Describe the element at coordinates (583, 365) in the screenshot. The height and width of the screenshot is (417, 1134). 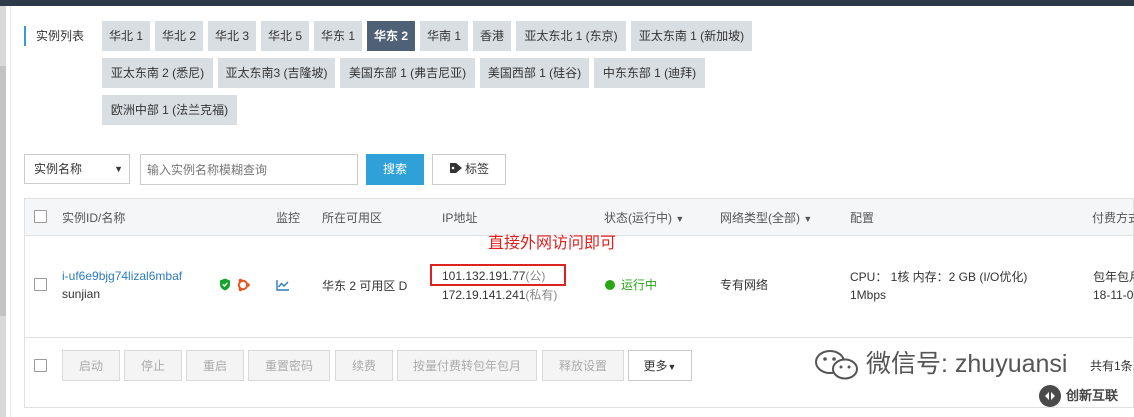
I see `release-settings-button: 释放设置` at that location.